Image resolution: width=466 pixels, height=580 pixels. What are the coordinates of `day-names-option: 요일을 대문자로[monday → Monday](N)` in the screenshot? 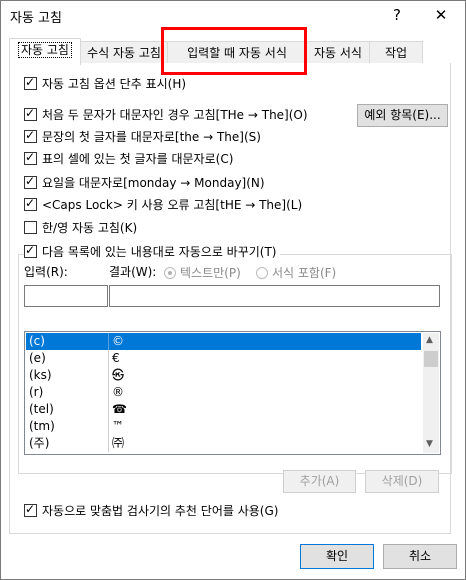 It's located at (144, 182).